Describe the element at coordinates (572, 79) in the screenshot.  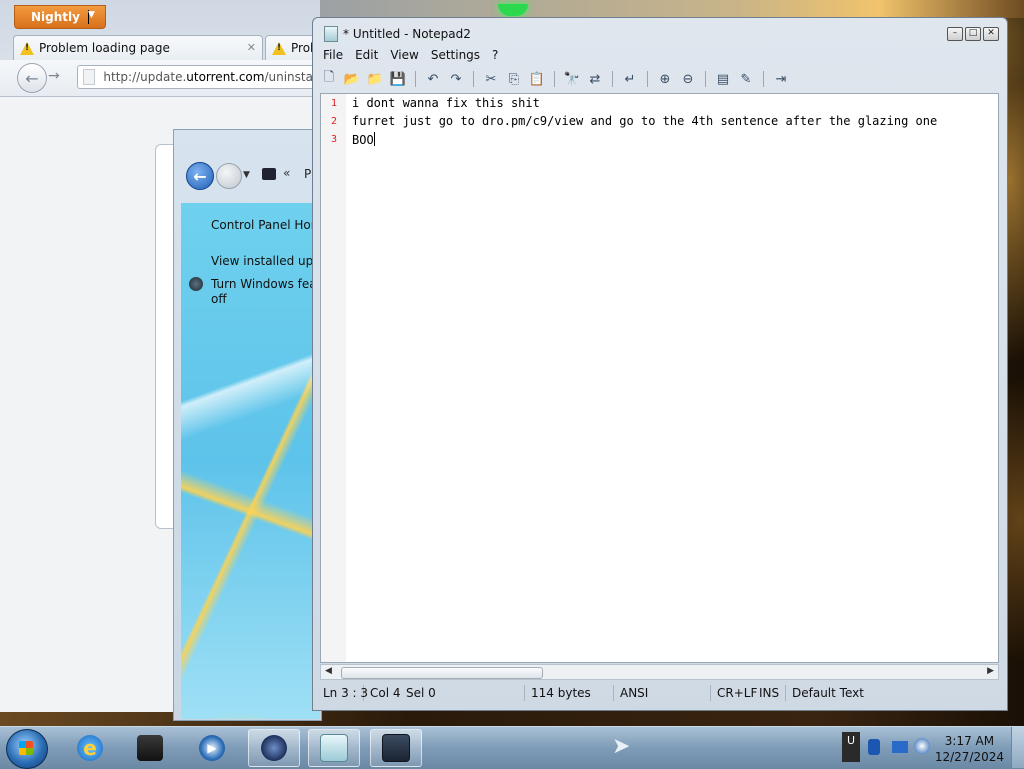
I see `find-icon: 🔭` at that location.